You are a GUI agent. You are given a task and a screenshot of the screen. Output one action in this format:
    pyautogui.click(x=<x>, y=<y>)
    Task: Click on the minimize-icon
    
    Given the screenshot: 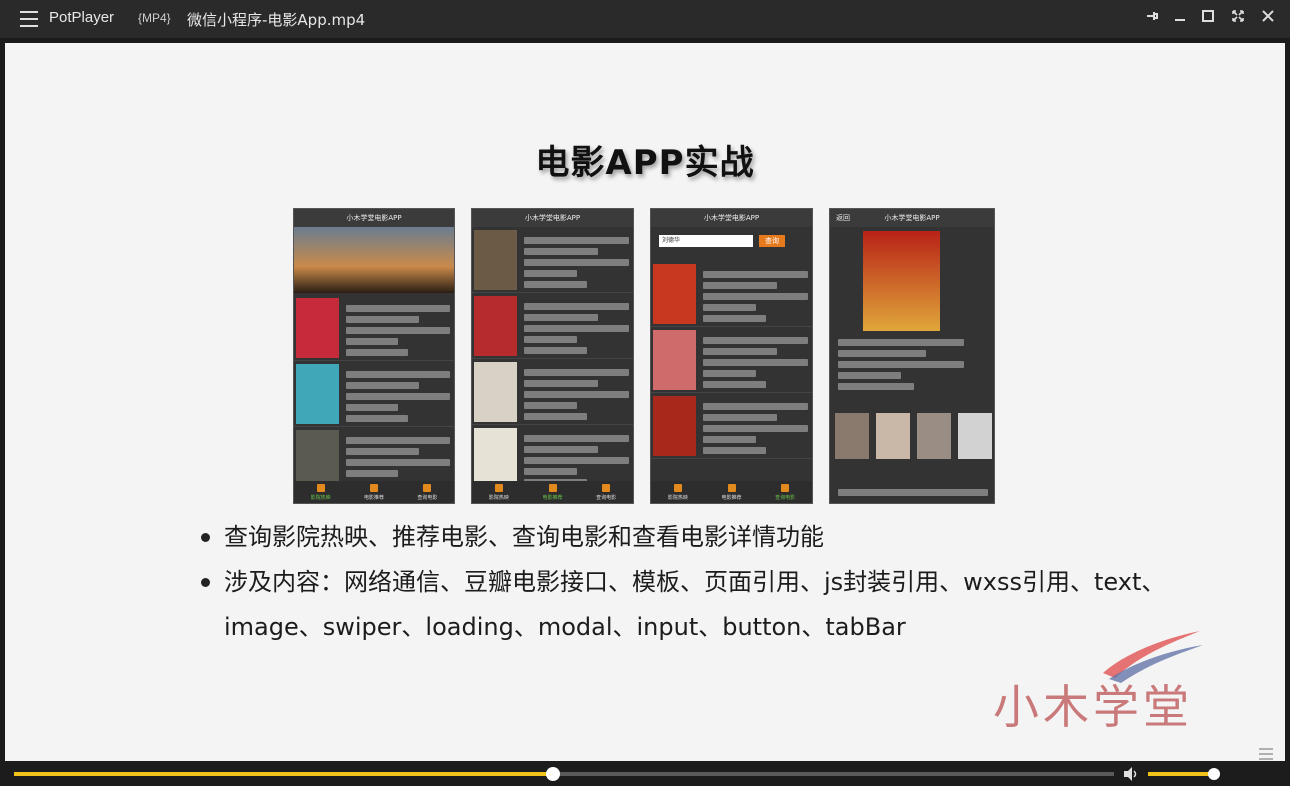 What is the action you would take?
    pyautogui.click(x=1180, y=18)
    